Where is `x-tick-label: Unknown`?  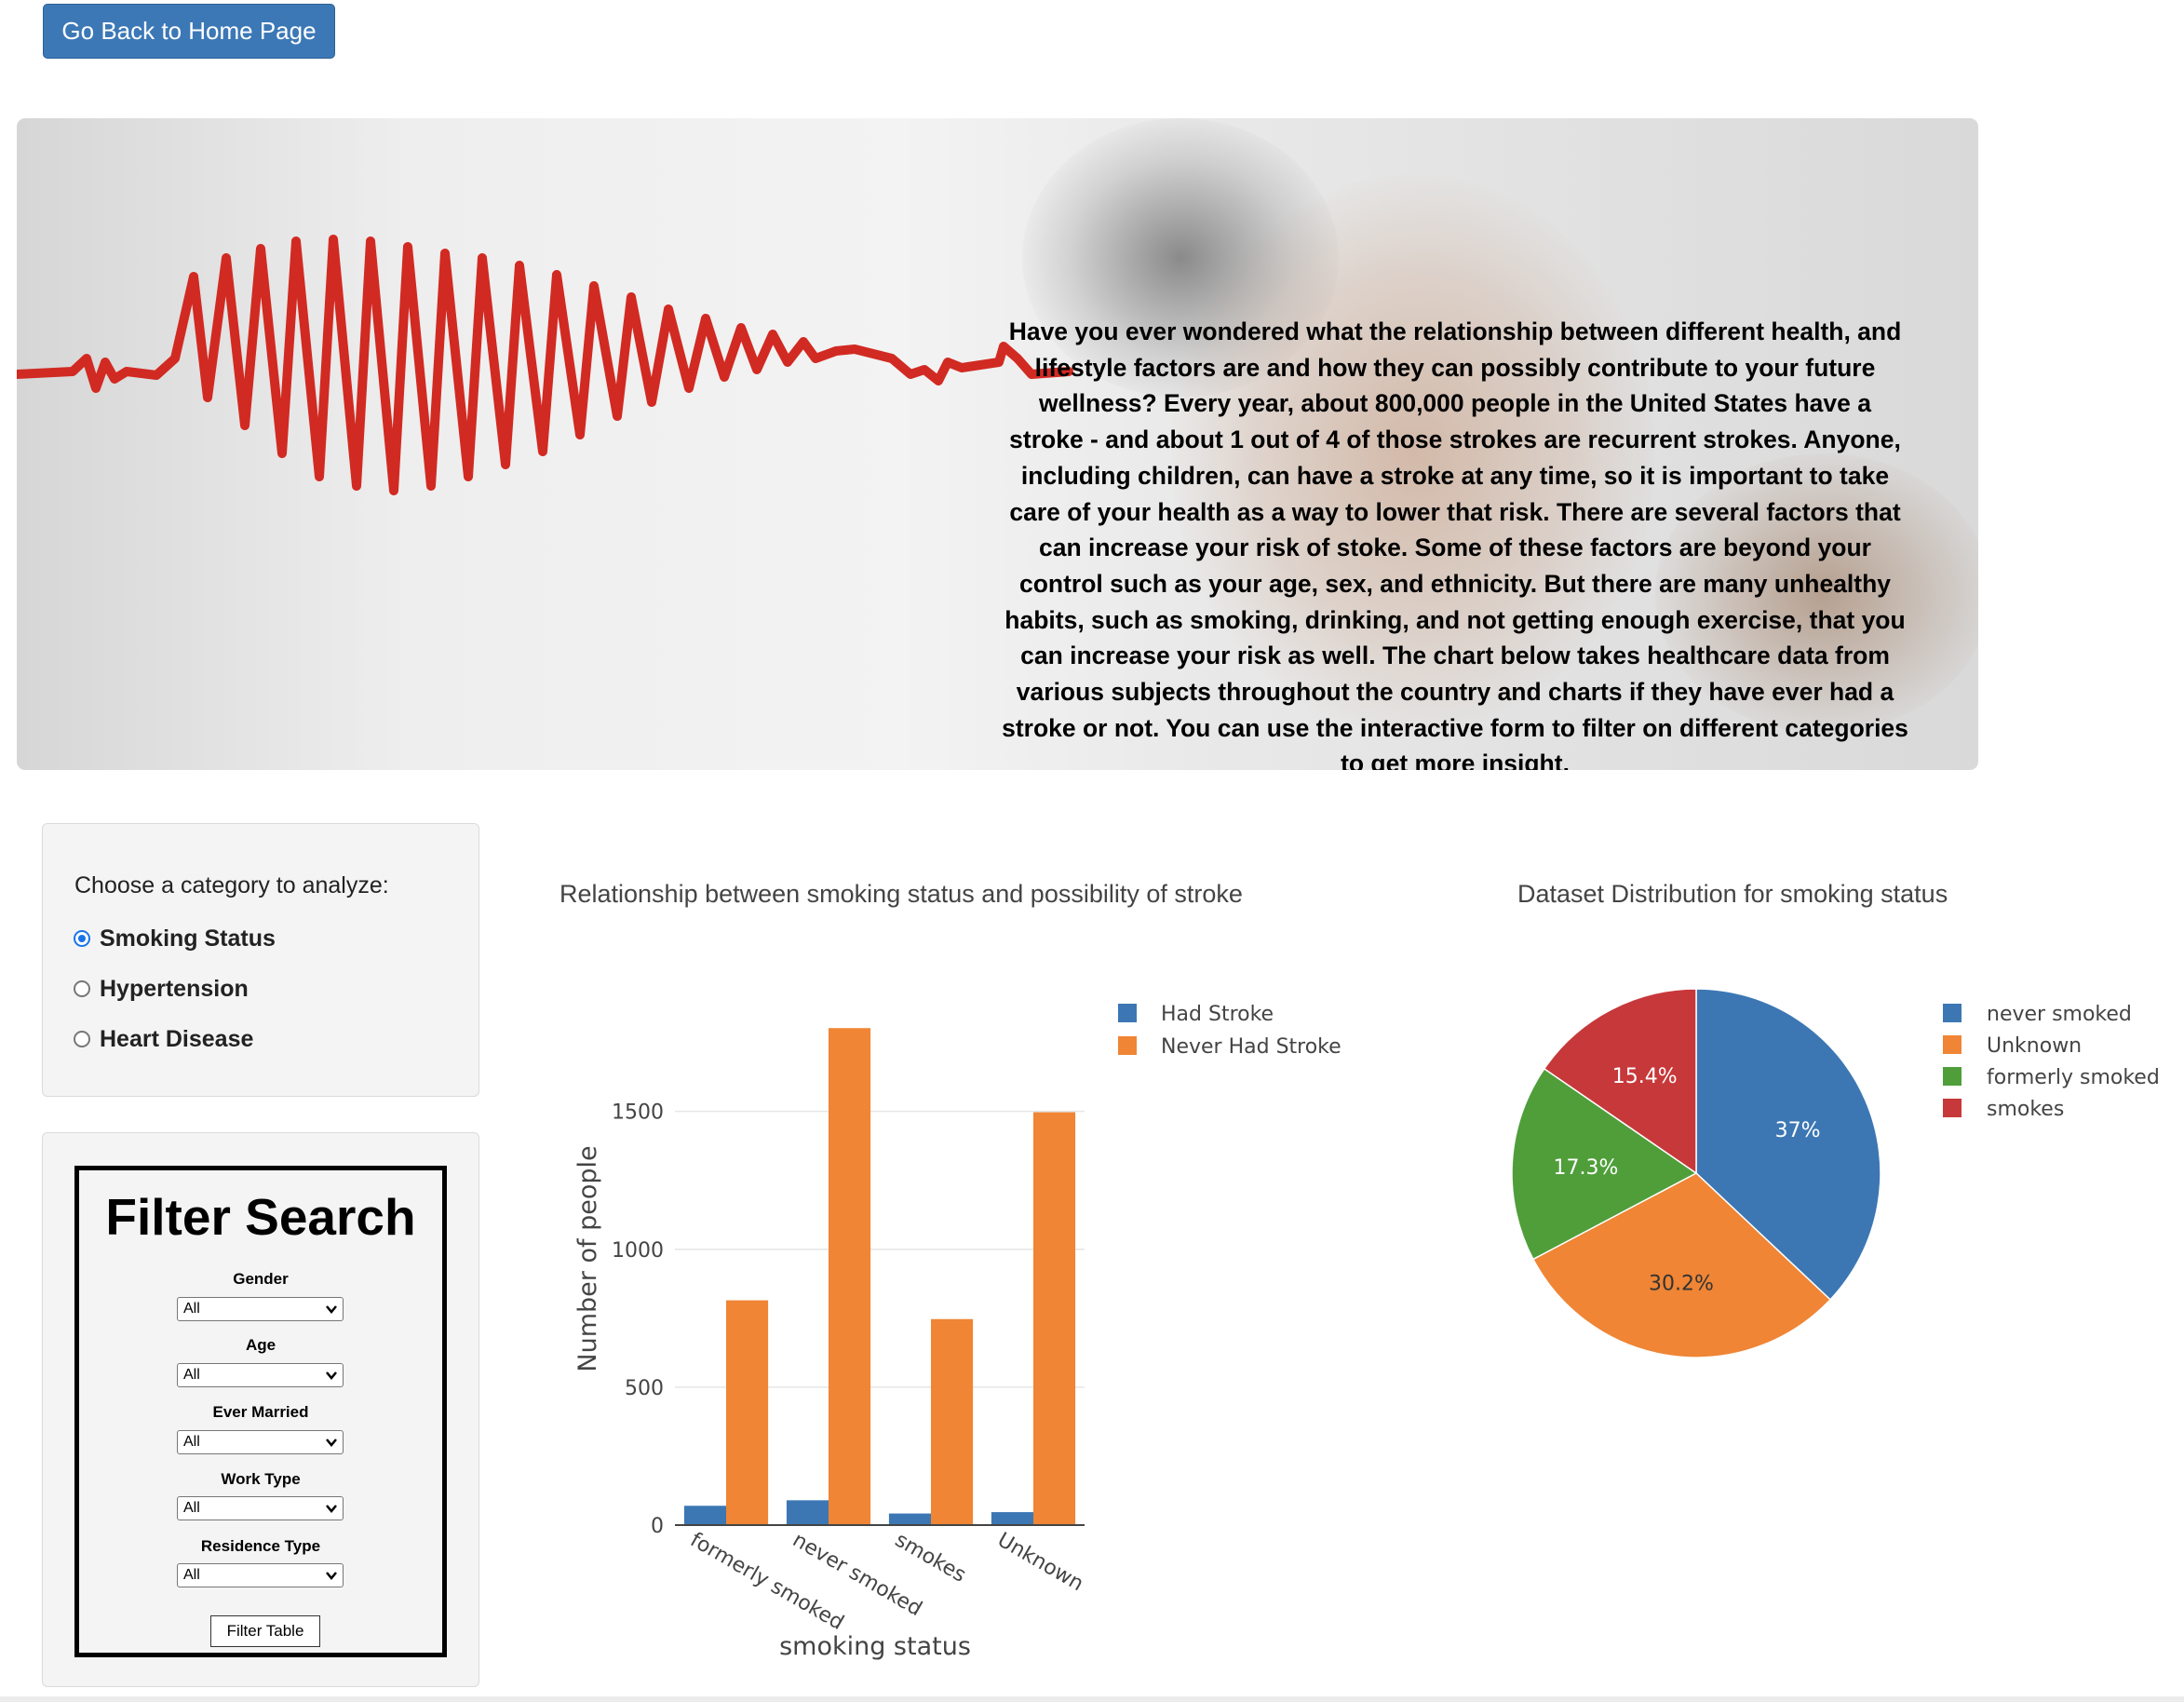 x-tick-label: Unknown is located at coordinates (1040, 1563).